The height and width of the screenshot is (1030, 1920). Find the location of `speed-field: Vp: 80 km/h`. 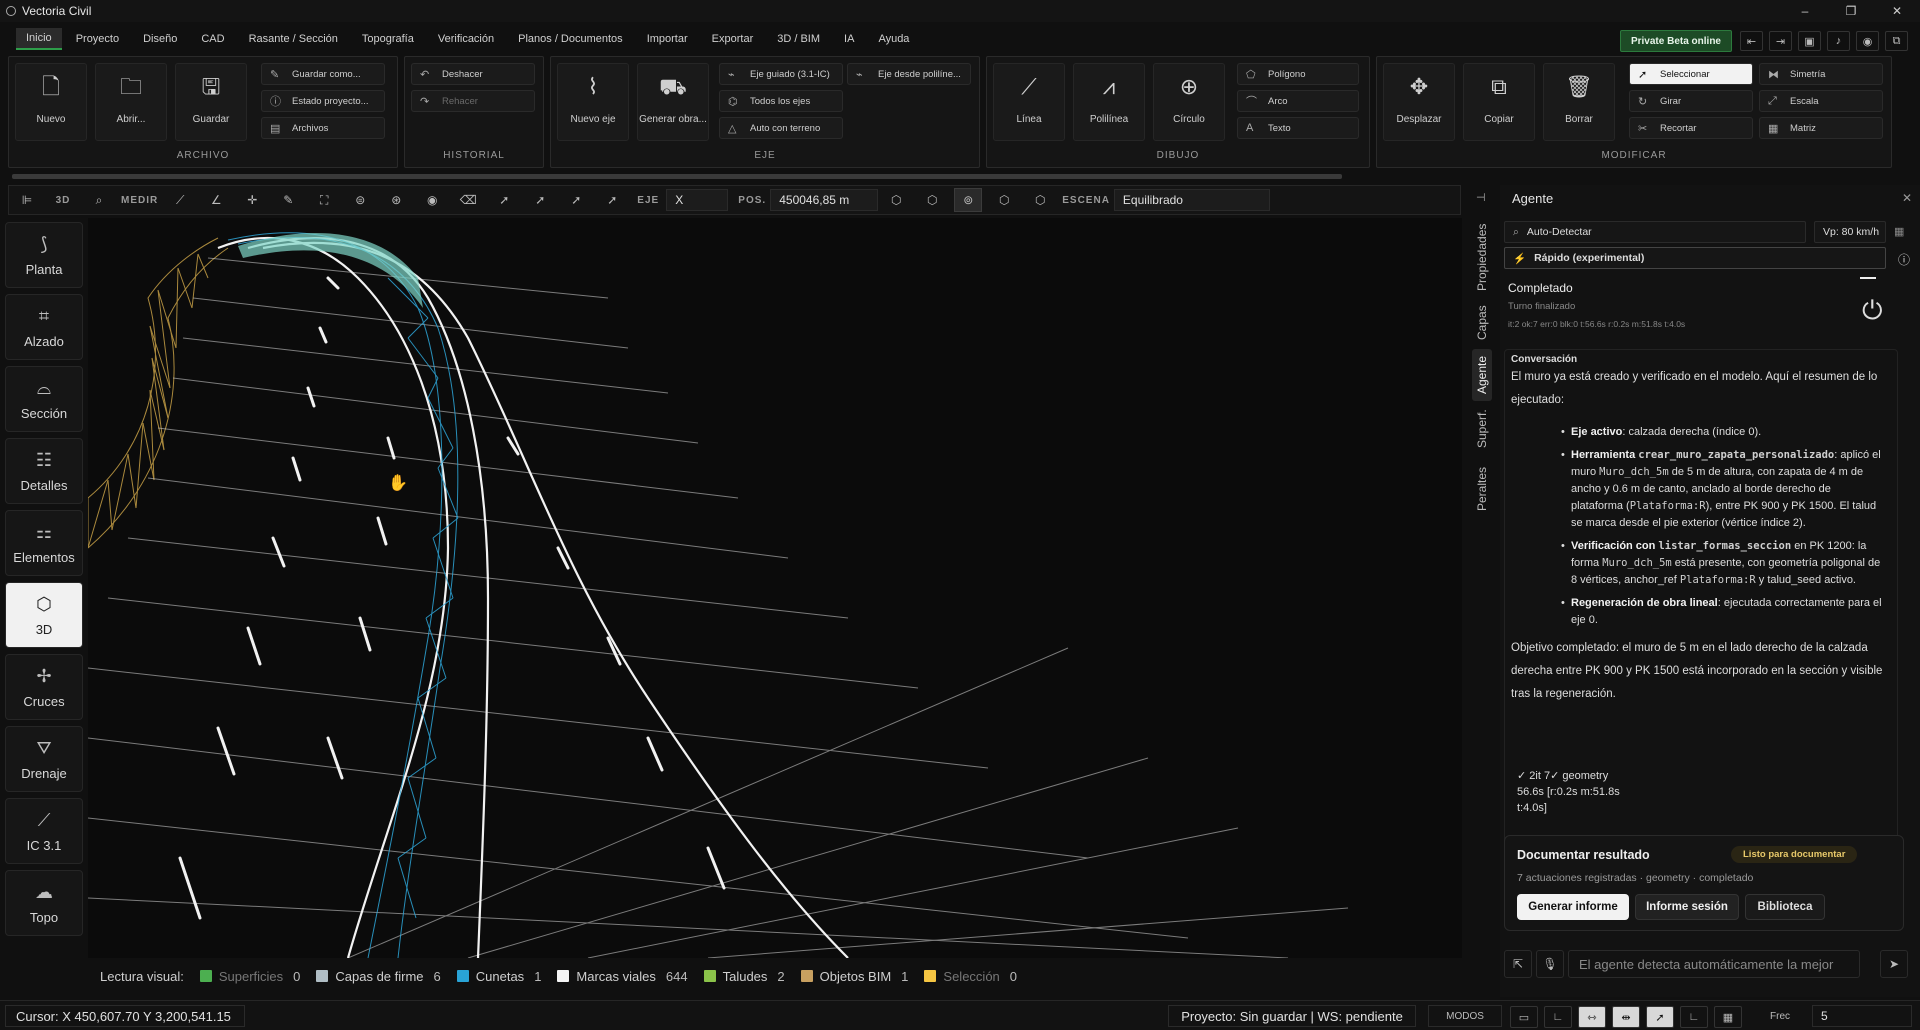

speed-field: Vp: 80 km/h is located at coordinates (1850, 232).